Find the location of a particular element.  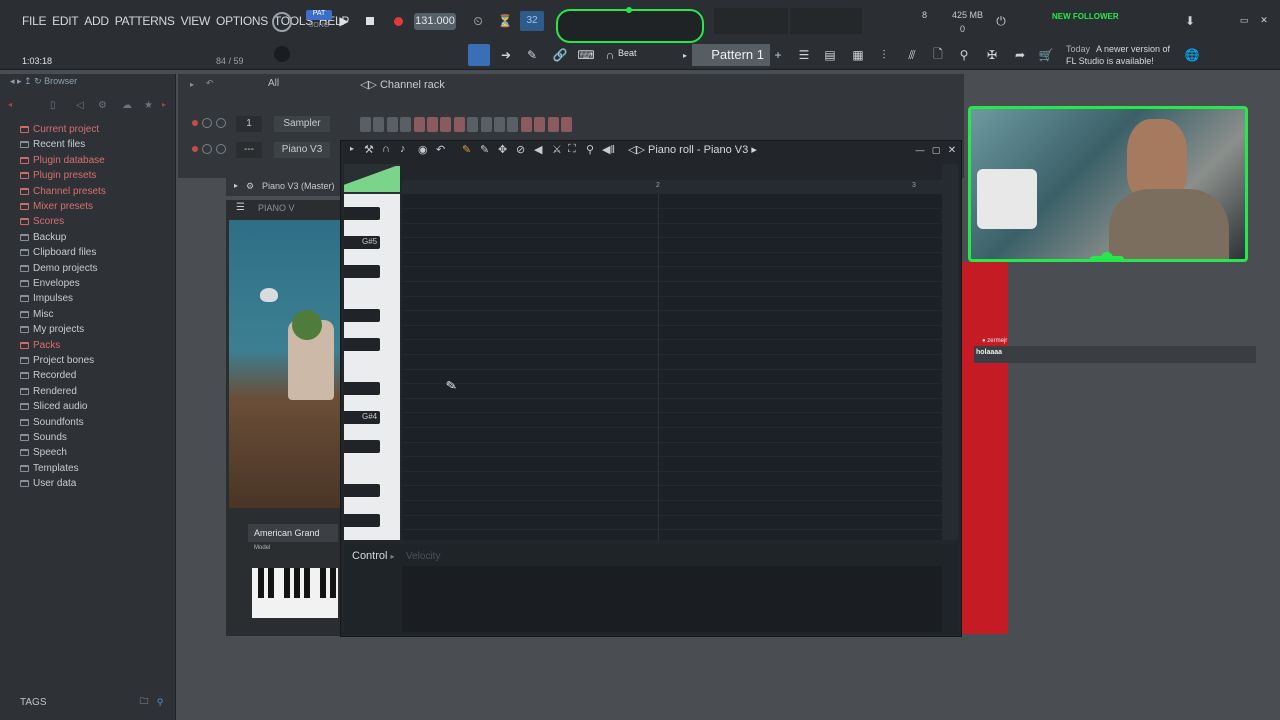

browser-item: Speech is located at coordinates (43, 452).